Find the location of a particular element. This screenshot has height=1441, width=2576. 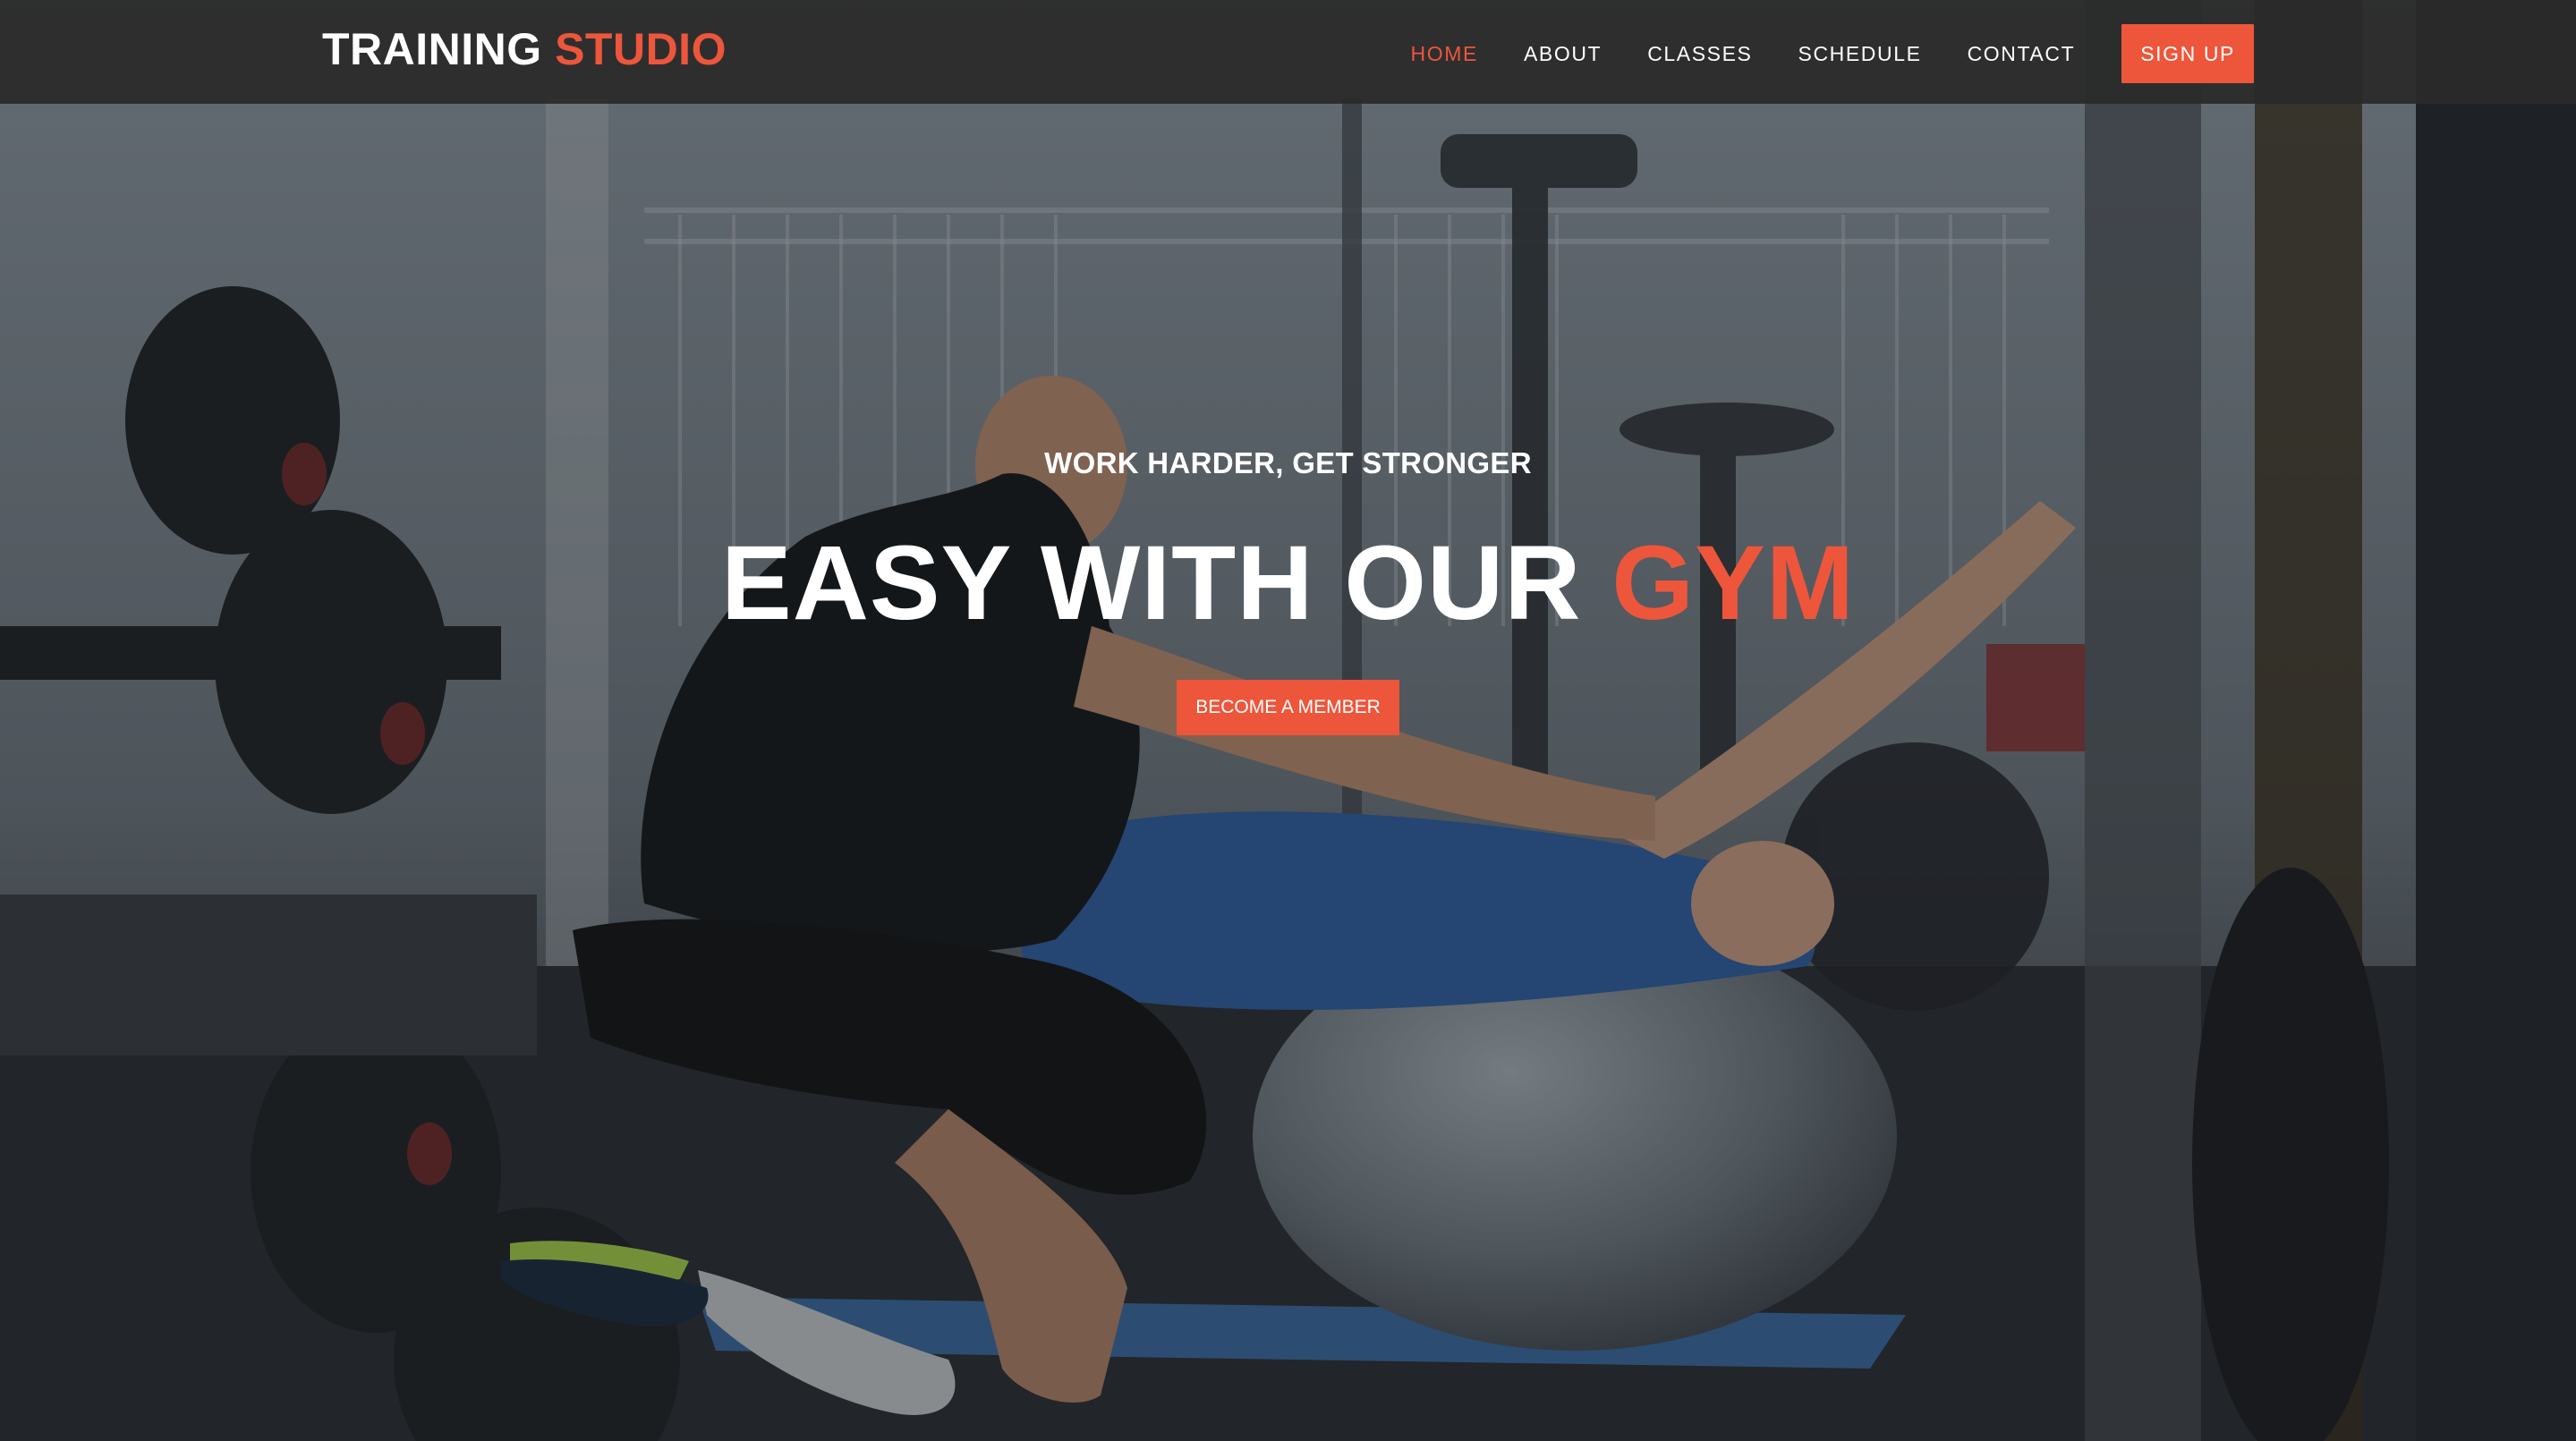

headline-main-text: EASY WITH OUR is located at coordinates (1151, 583).